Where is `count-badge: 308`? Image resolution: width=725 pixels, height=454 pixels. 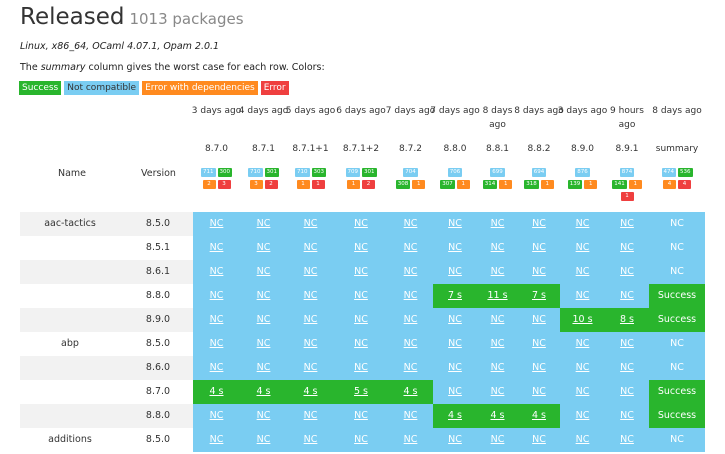 count-badge: 308 is located at coordinates (403, 184).